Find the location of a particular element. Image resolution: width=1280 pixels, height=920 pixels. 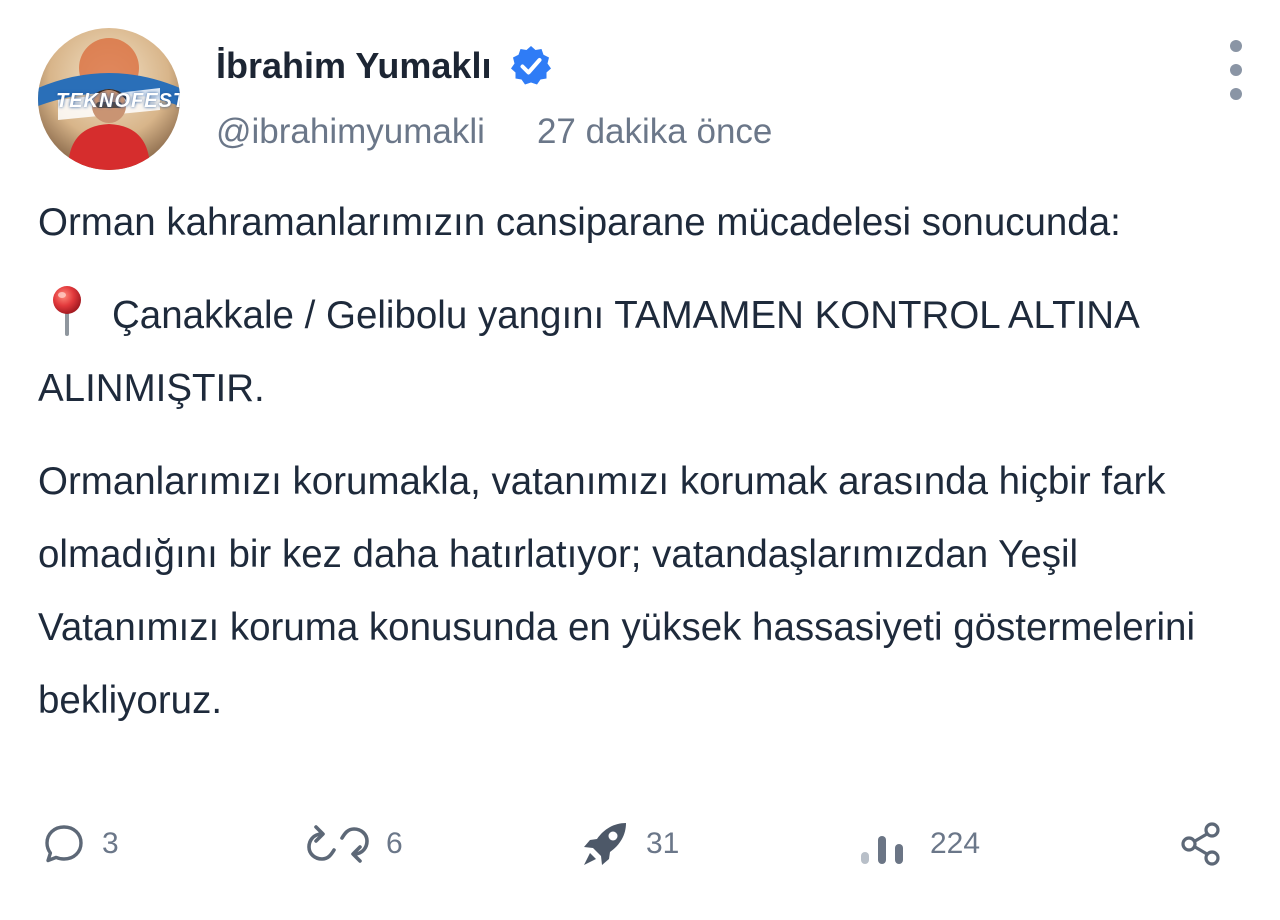

repost-button: 6 is located at coordinates (354, 844).